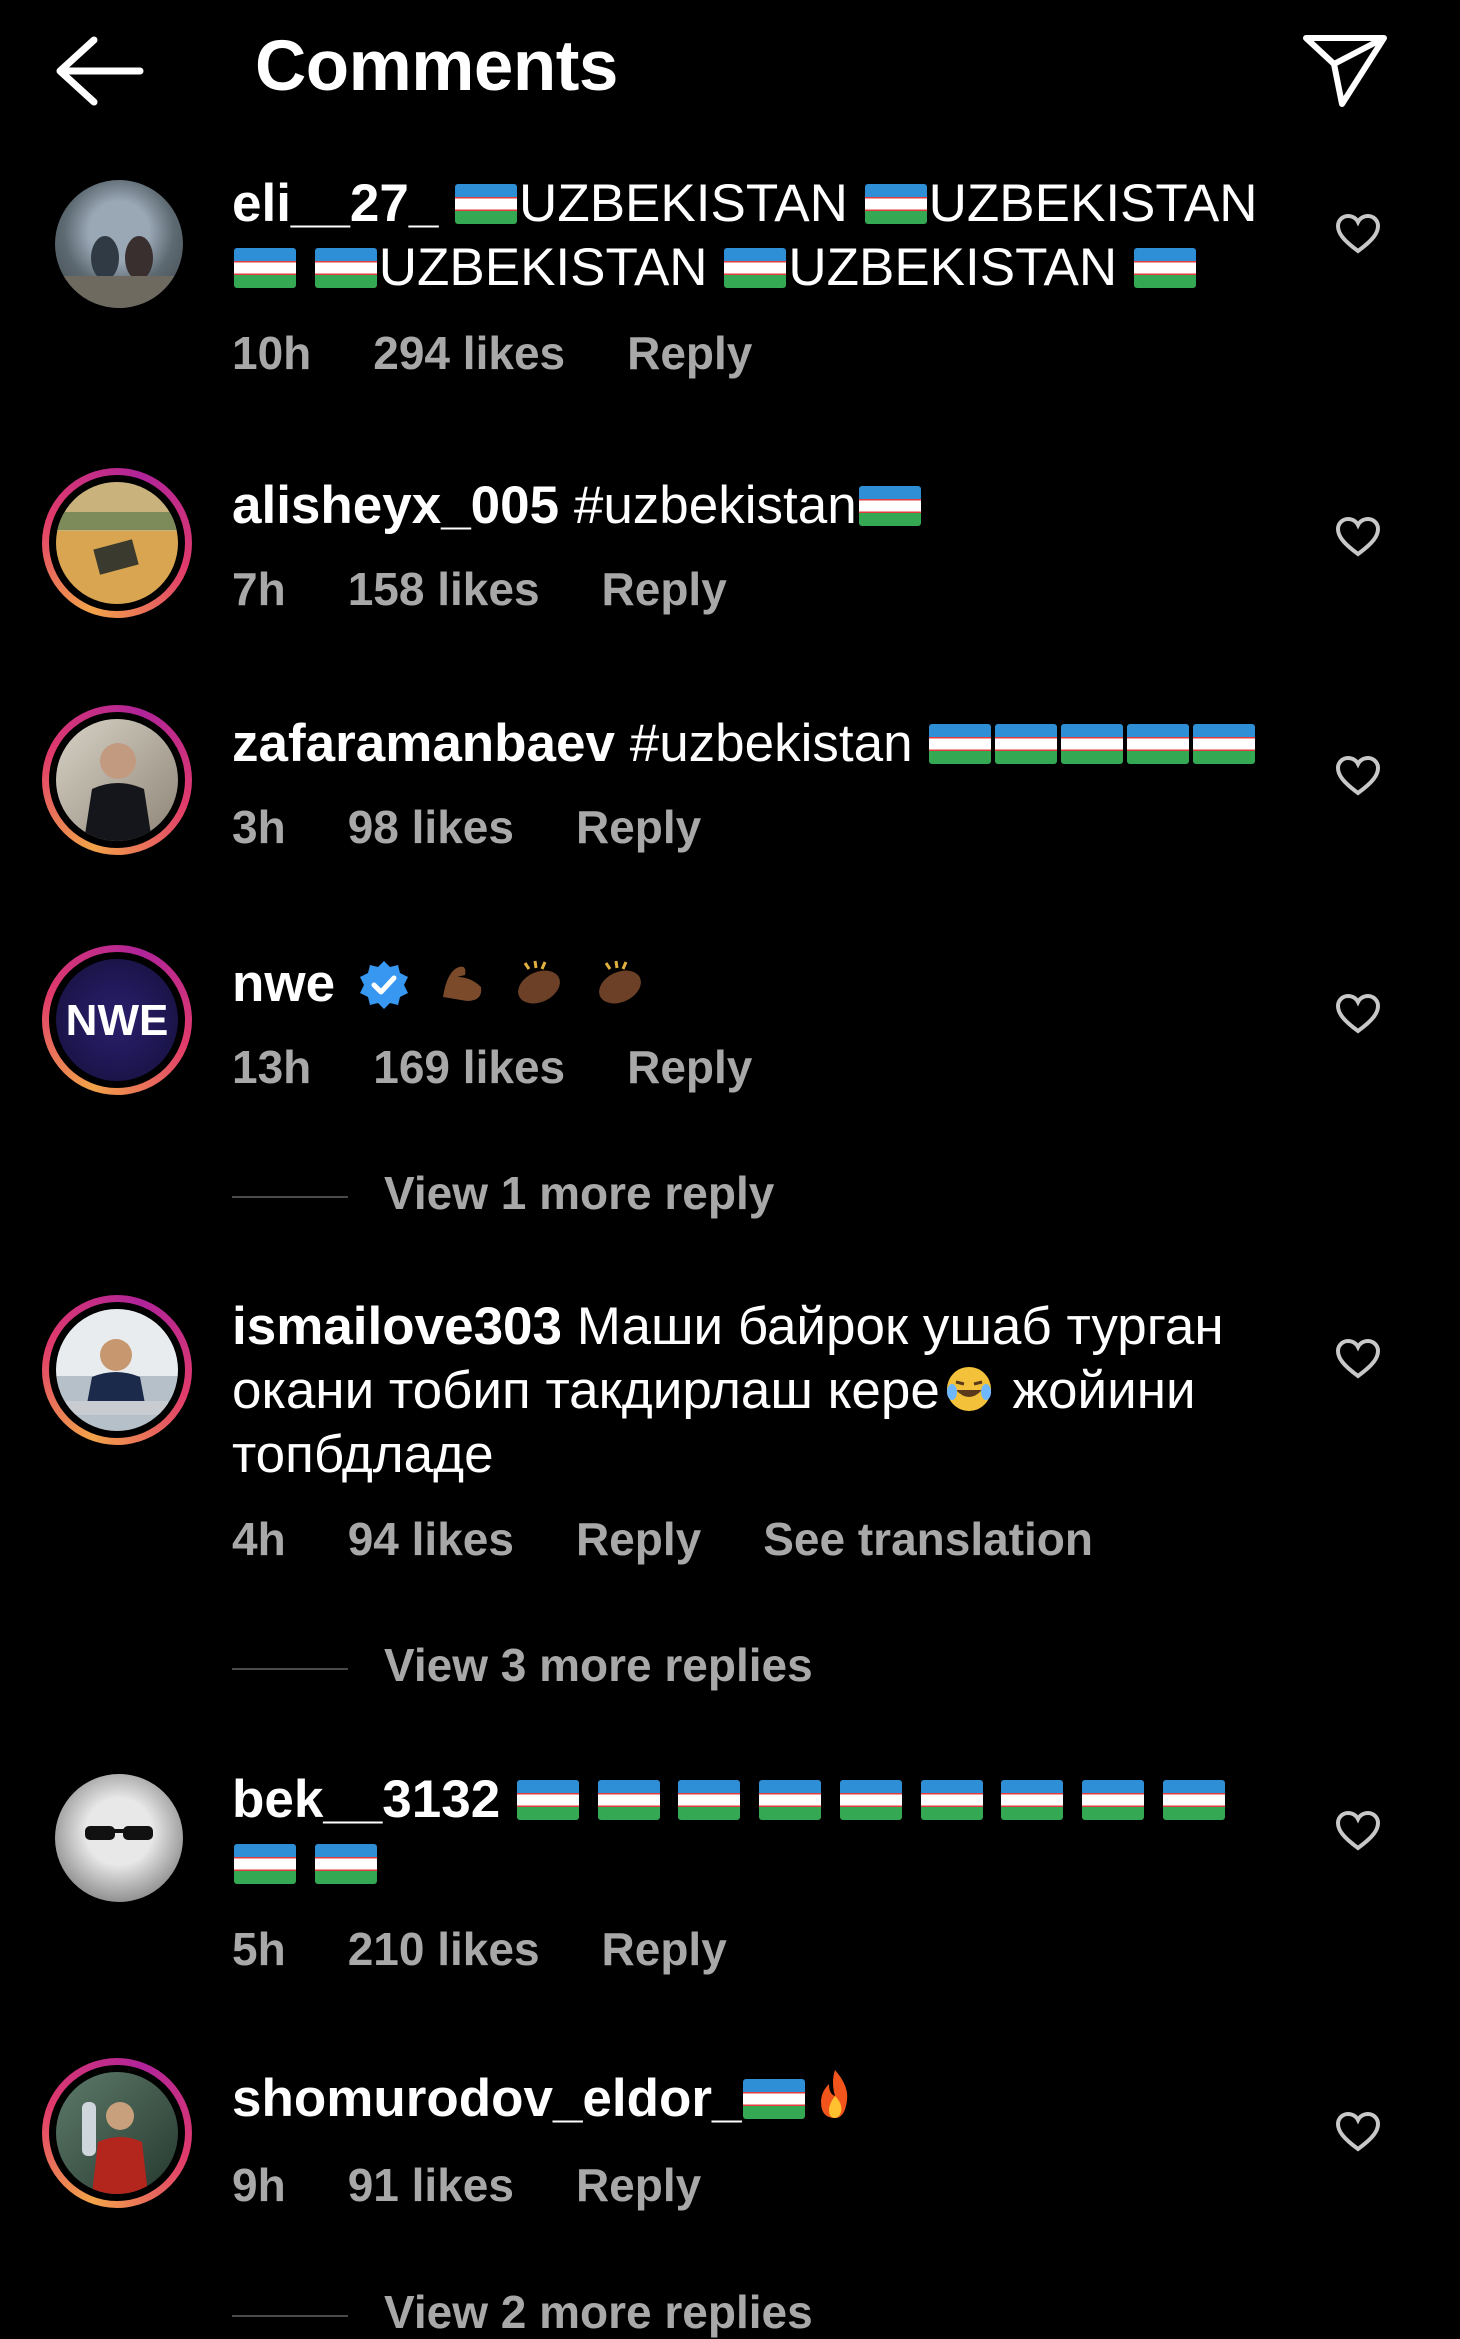 This screenshot has width=1460, height=2339. What do you see at coordinates (423, 743) in the screenshot?
I see `comment-username: zafaramanbaev` at bounding box center [423, 743].